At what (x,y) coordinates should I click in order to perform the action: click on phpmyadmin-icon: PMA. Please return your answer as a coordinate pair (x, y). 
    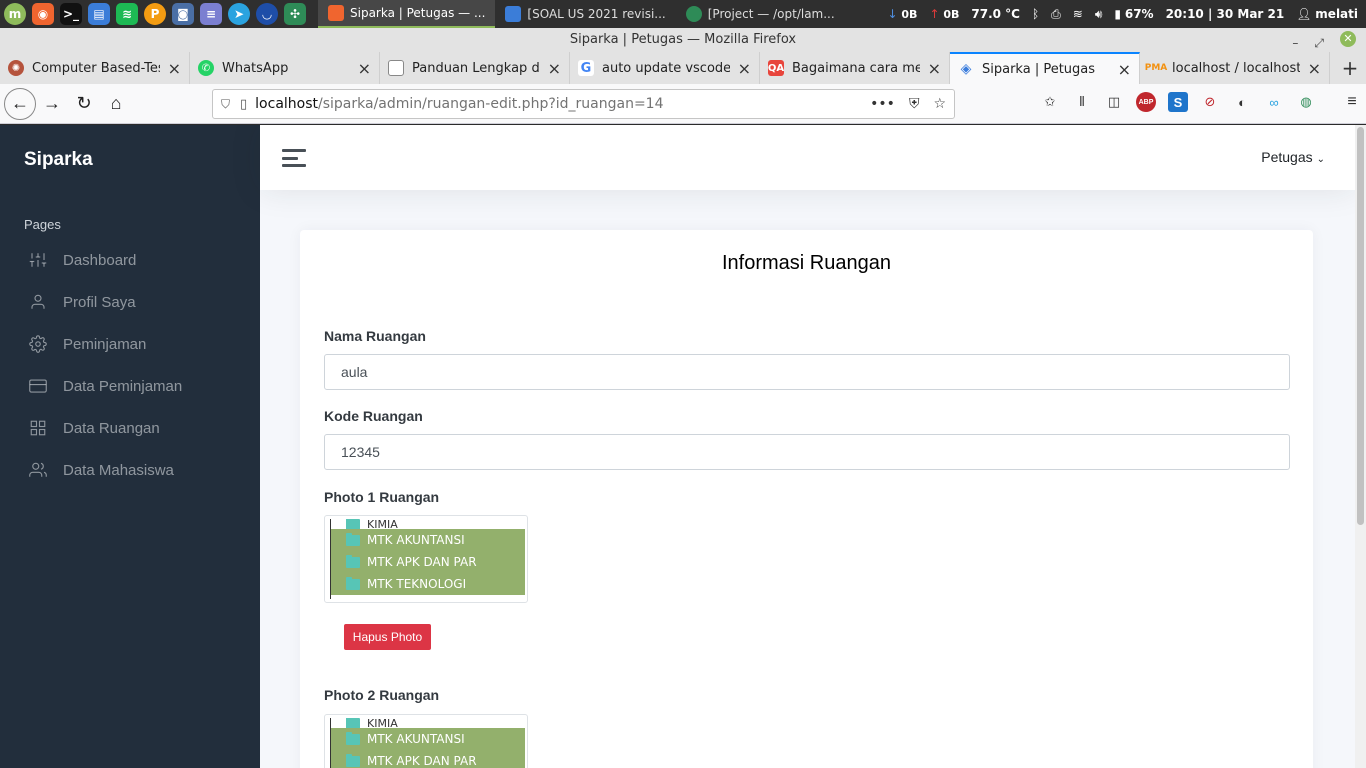
    Looking at the image, I should click on (1156, 68).